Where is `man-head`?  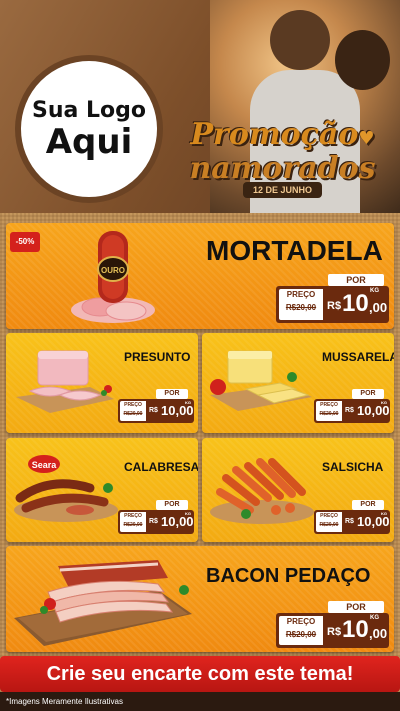 man-head is located at coordinates (300, 40).